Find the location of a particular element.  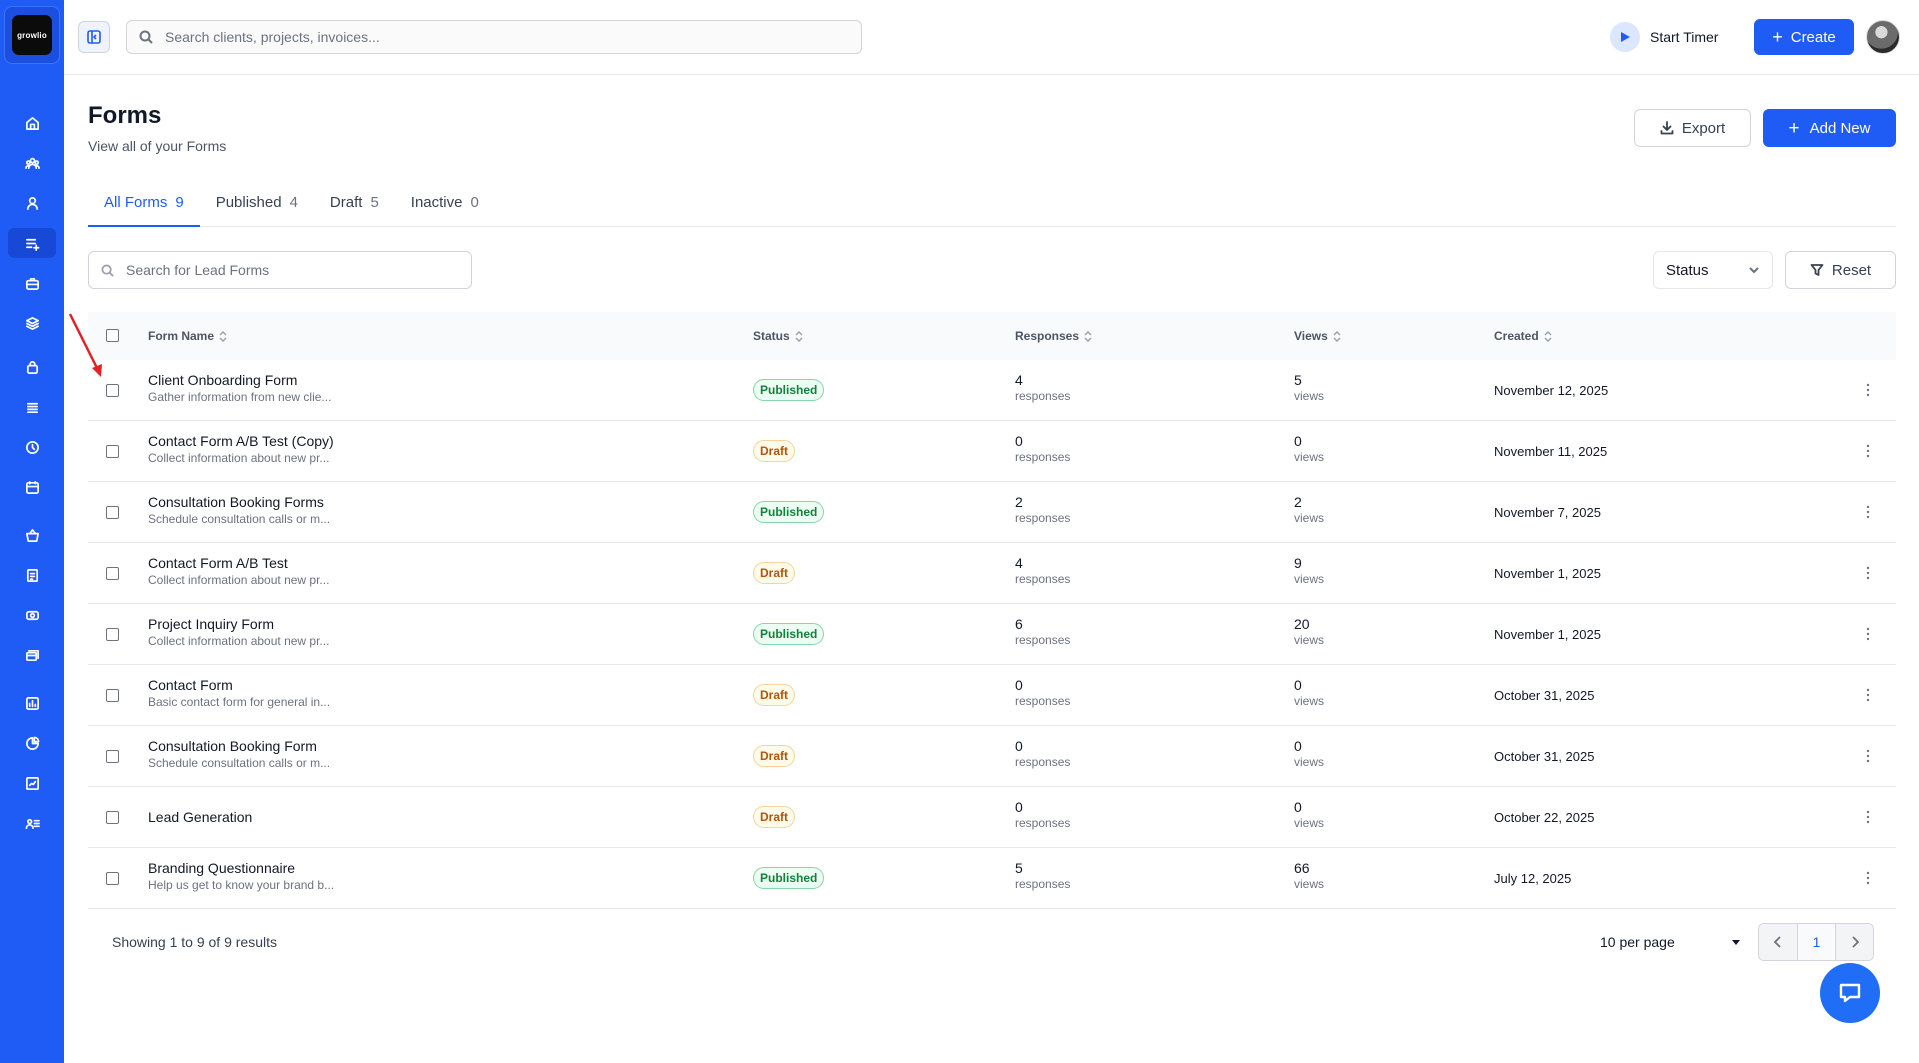

sidebar-item-dashboard is located at coordinates (32, 783).